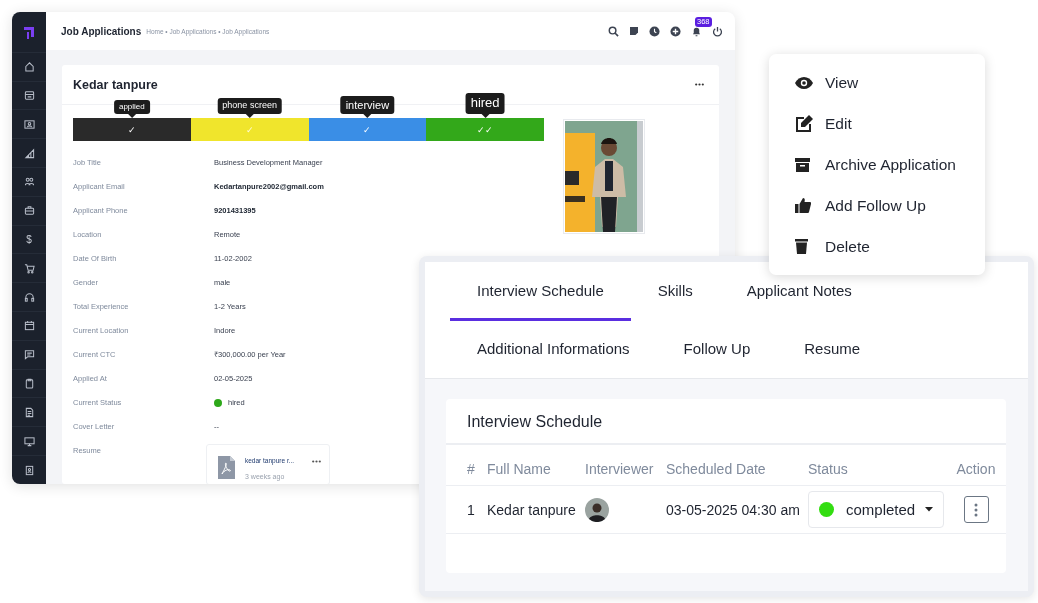  I want to click on avatar, so click(597, 509).